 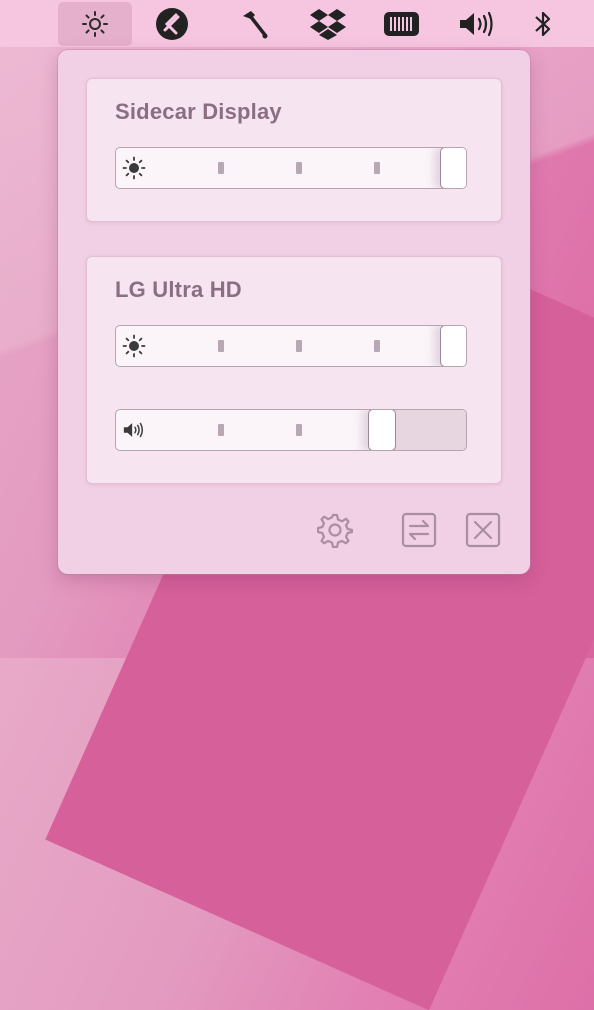 What do you see at coordinates (297, 23) in the screenshot?
I see `menu-bar` at bounding box center [297, 23].